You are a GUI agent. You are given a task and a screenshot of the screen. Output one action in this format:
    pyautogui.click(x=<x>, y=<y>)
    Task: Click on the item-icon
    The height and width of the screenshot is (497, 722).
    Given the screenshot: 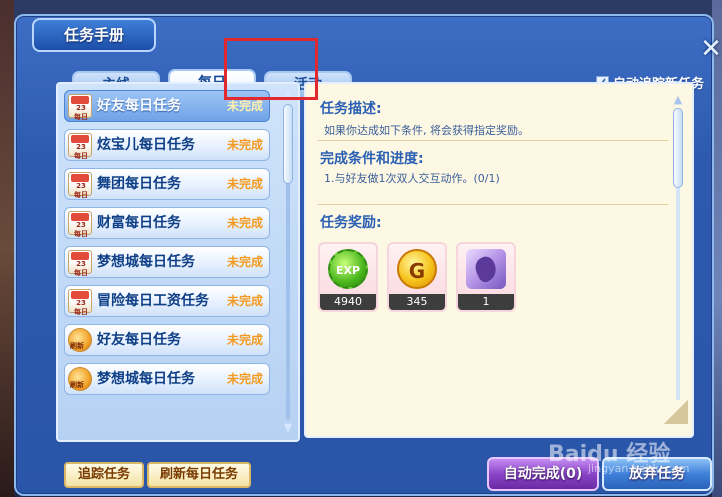 What is the action you would take?
    pyautogui.click(x=486, y=269)
    